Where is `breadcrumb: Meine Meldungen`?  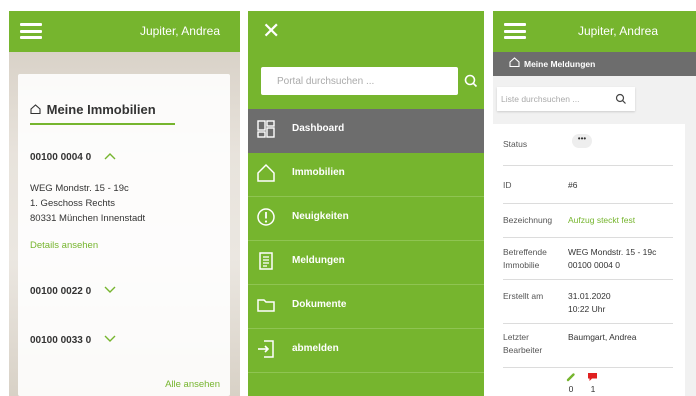 breadcrumb: Meine Meldungen is located at coordinates (594, 64).